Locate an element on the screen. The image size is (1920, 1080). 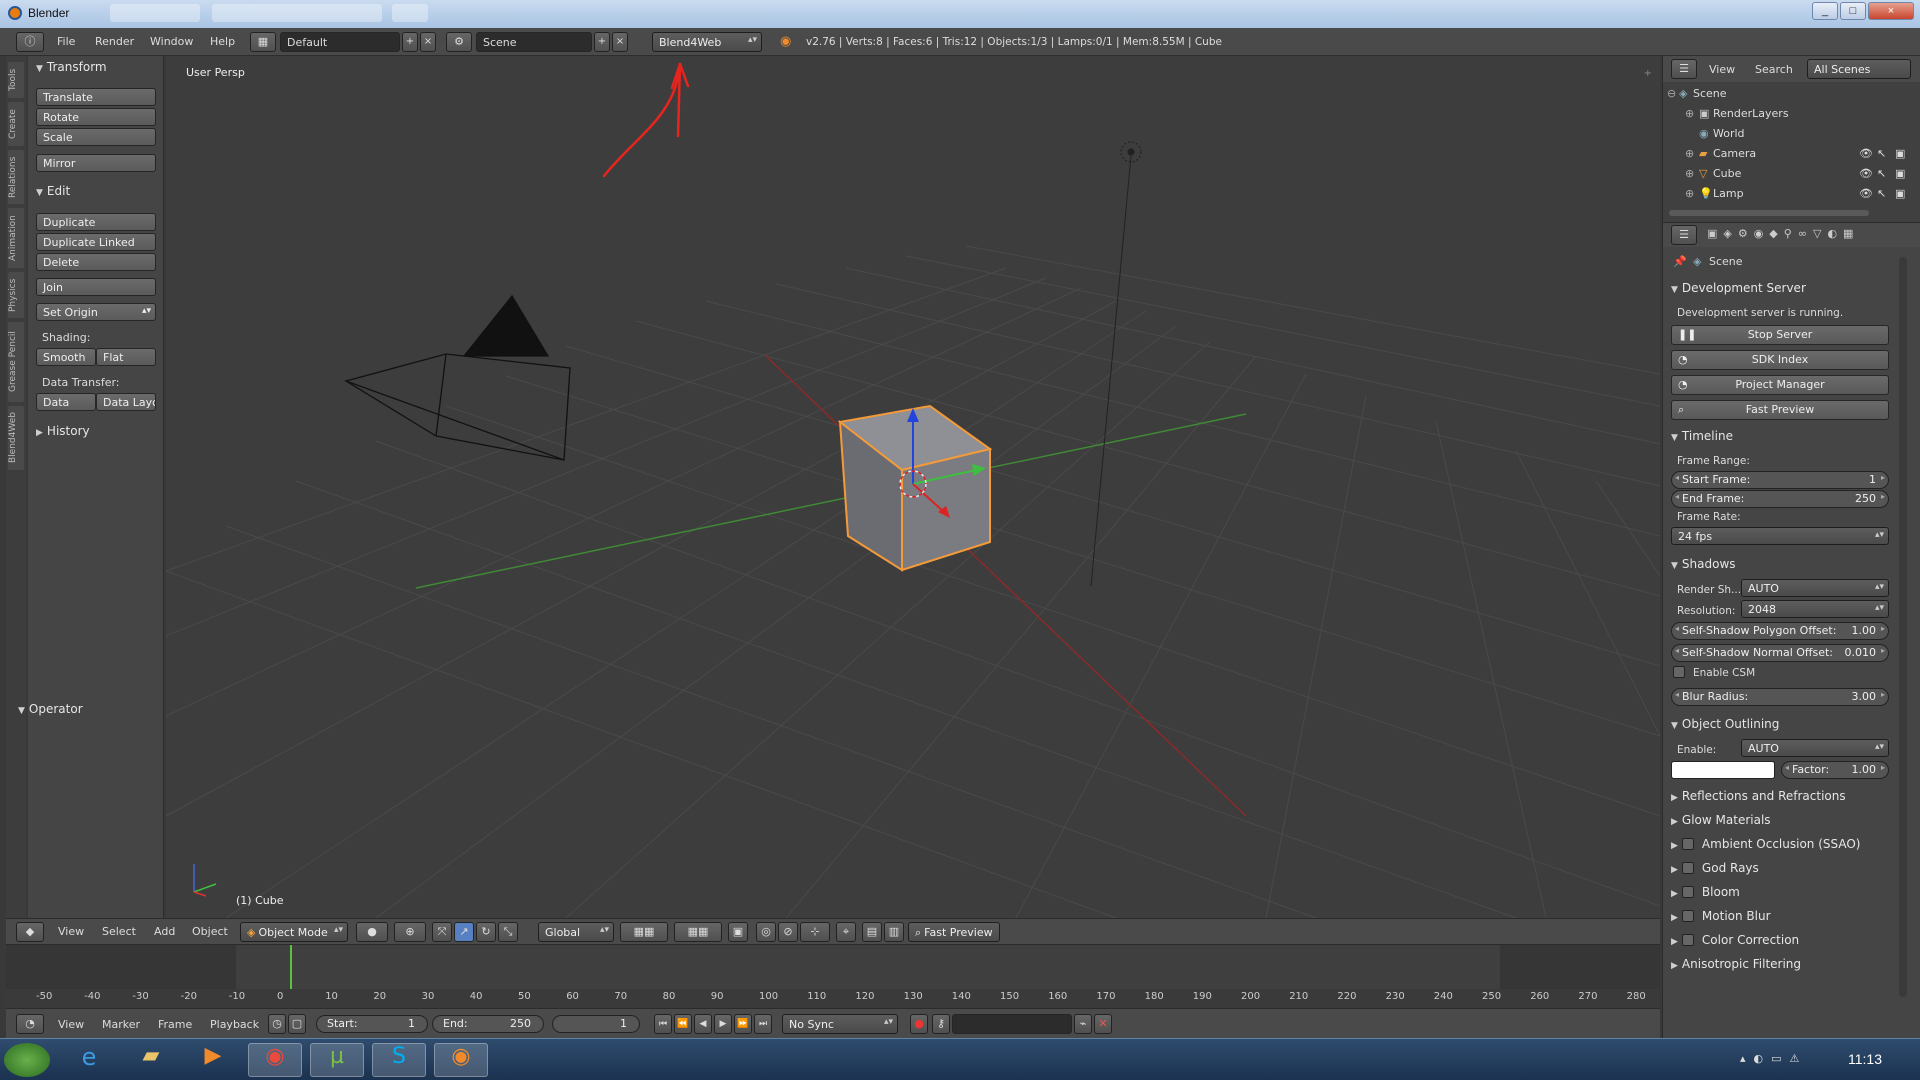
keying-set-field is located at coordinates (1012, 1024).